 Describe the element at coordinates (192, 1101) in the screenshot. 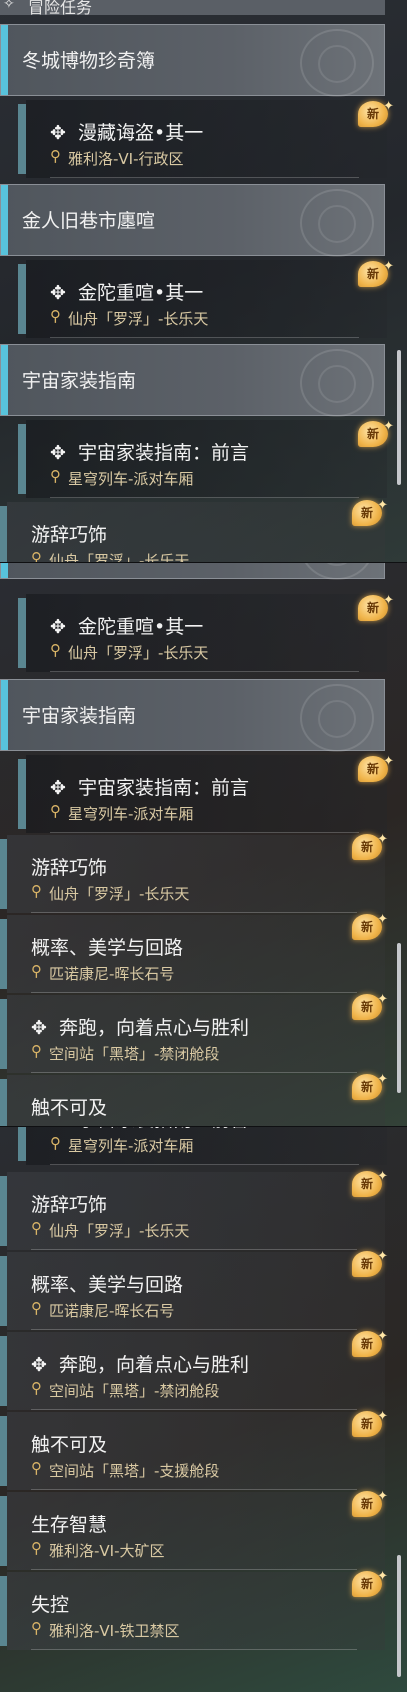

I see `quest-item-untouchable: 触不可及` at that location.